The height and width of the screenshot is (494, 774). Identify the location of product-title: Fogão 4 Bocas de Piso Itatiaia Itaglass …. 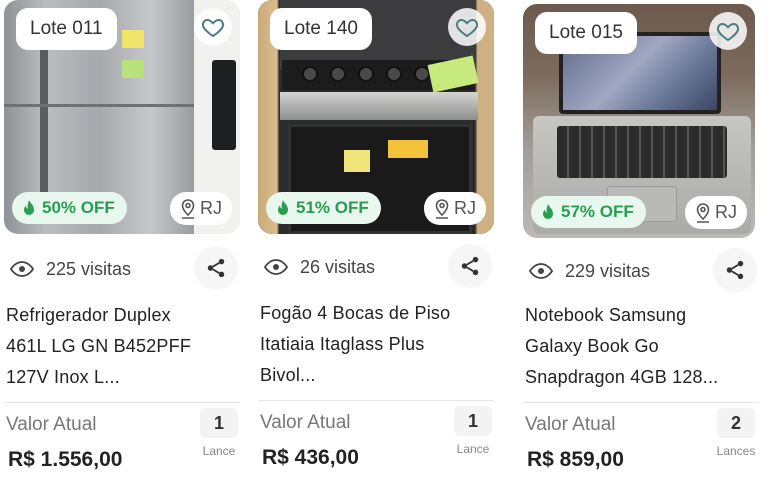
(376, 344).